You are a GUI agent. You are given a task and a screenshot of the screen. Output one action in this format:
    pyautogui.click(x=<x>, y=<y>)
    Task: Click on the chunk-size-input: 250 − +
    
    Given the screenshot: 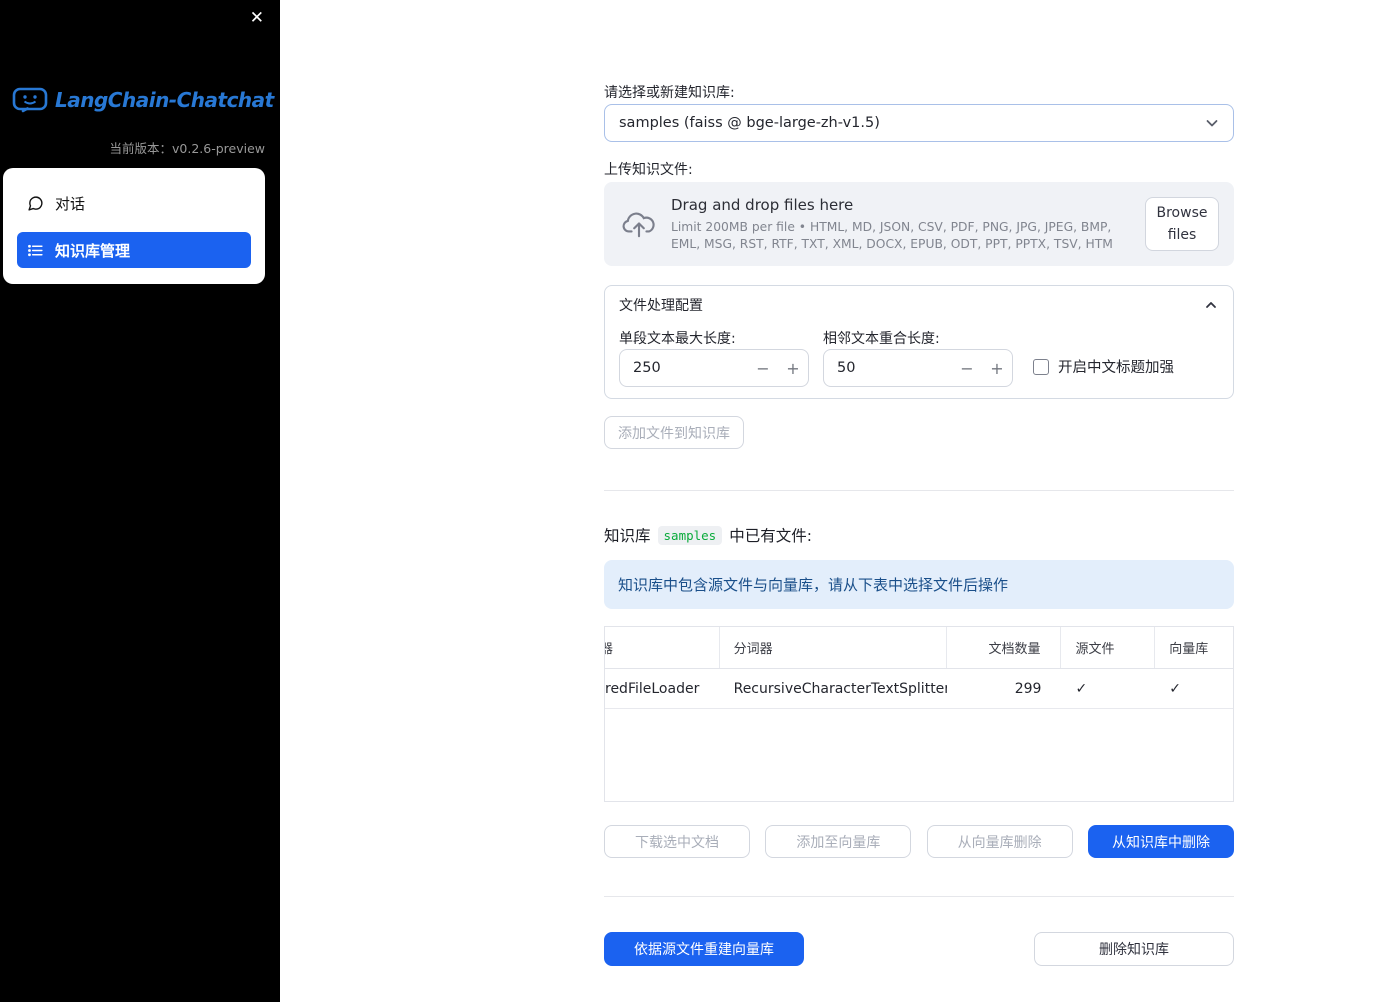 What is the action you would take?
    pyautogui.click(x=714, y=368)
    